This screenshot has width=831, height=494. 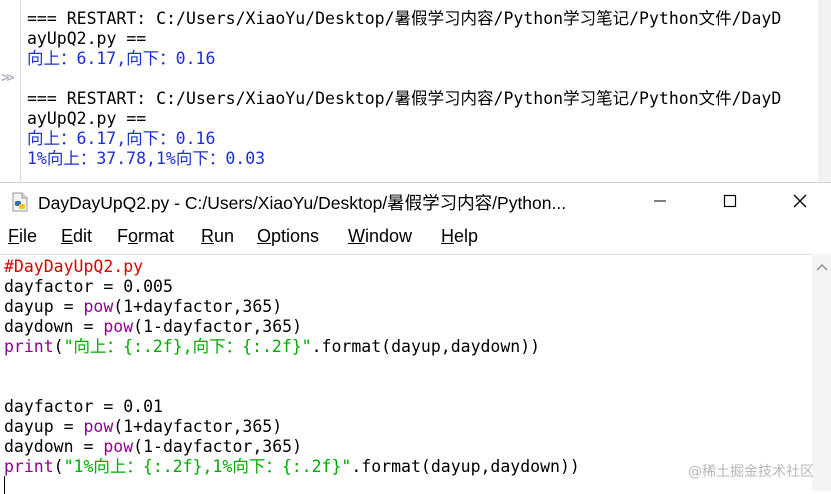 I want to click on minimize-button, so click(x=660, y=201).